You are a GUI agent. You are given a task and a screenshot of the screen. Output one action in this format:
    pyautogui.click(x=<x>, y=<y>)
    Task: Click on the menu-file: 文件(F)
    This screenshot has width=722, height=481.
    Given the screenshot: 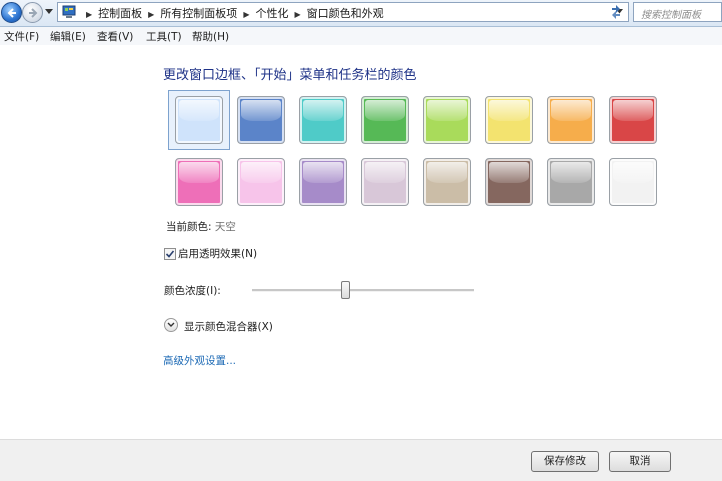 What is the action you would take?
    pyautogui.click(x=21, y=36)
    